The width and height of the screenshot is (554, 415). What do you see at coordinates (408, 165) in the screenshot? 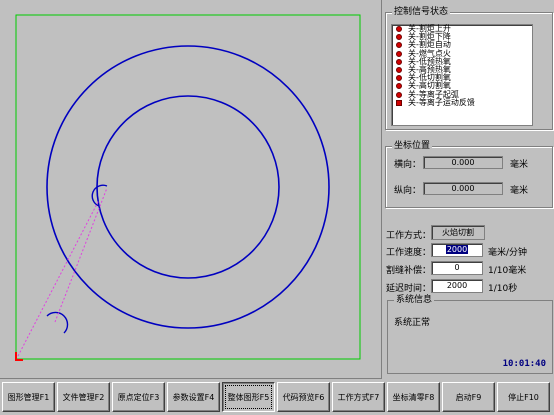
I see `x-coord-label: 横向：` at bounding box center [408, 165].